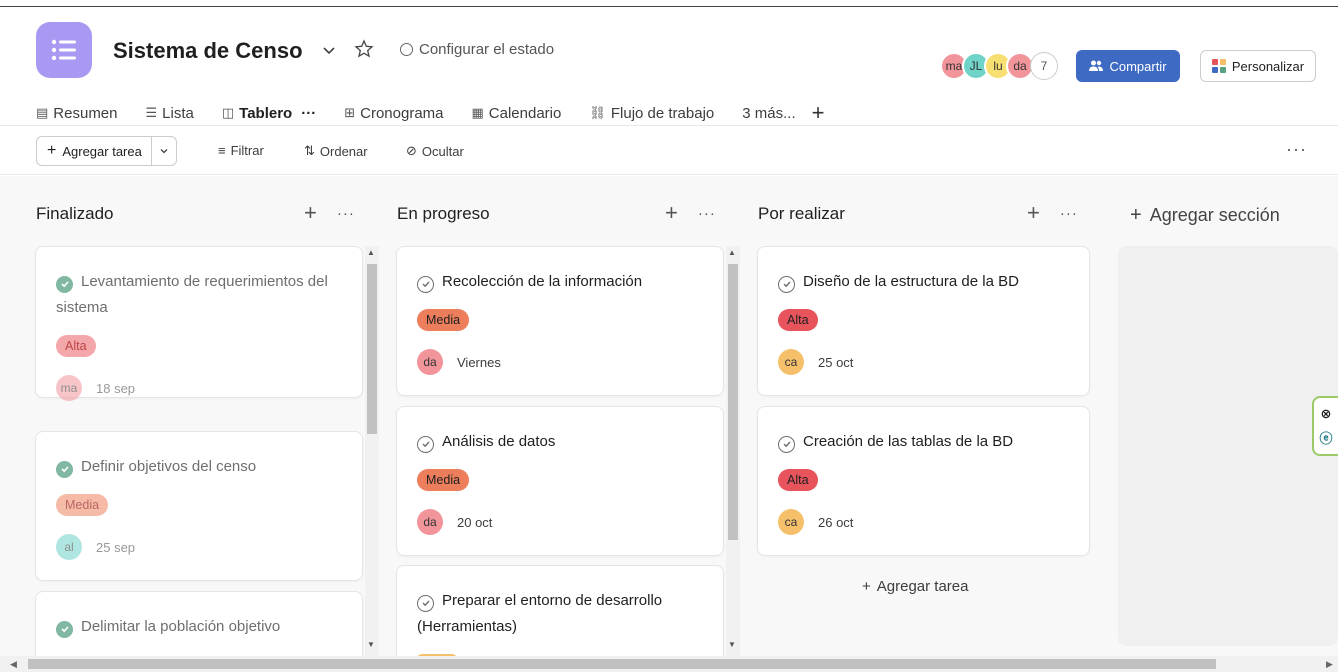  What do you see at coordinates (835, 522) in the screenshot?
I see `due-date: 26 oct` at bounding box center [835, 522].